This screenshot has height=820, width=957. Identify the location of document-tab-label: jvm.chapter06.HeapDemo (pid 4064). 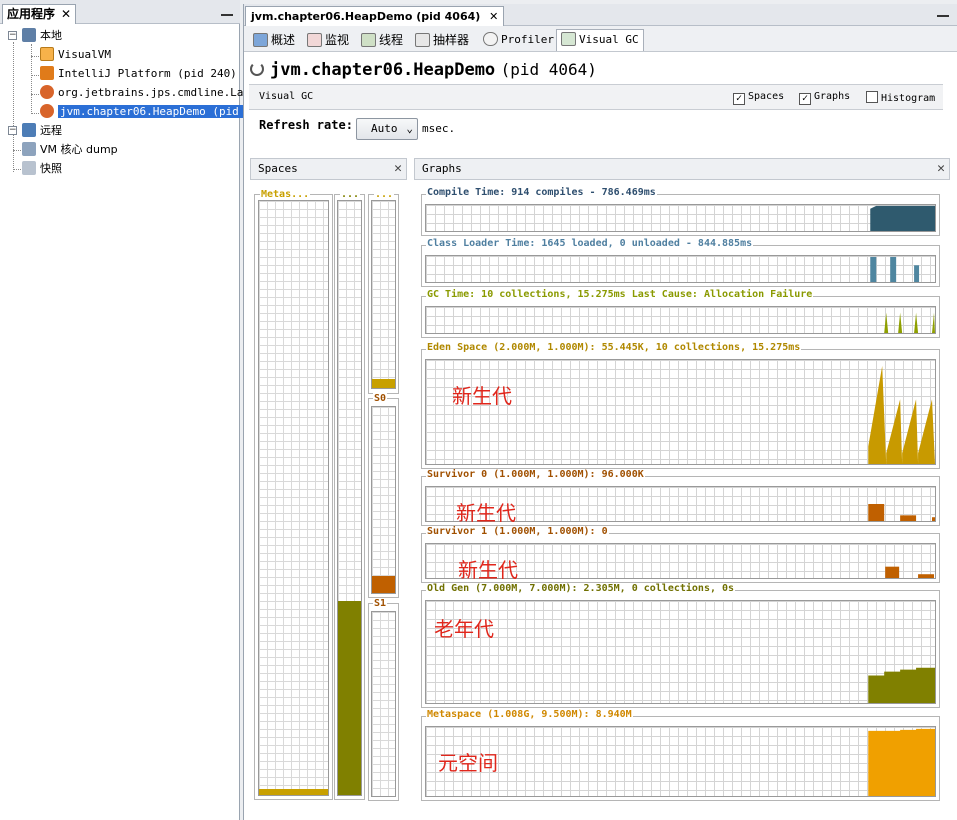
(366, 16).